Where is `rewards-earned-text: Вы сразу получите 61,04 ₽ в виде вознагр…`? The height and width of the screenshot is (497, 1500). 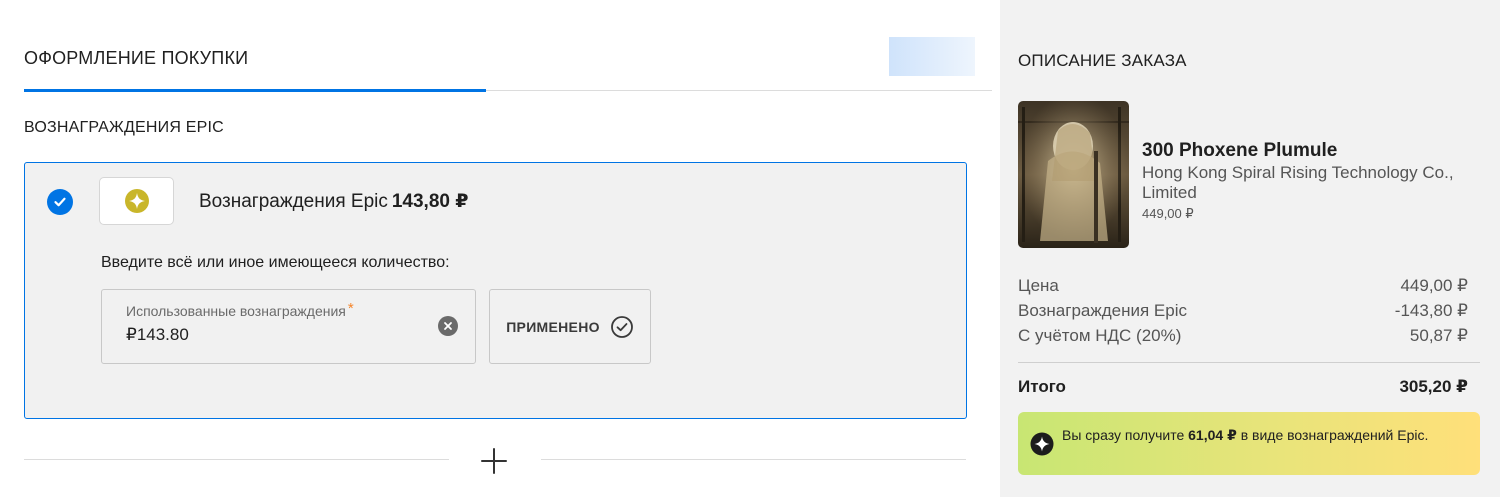 rewards-earned-text: Вы сразу получите 61,04 ₽ в виде вознагр… is located at coordinates (1245, 435).